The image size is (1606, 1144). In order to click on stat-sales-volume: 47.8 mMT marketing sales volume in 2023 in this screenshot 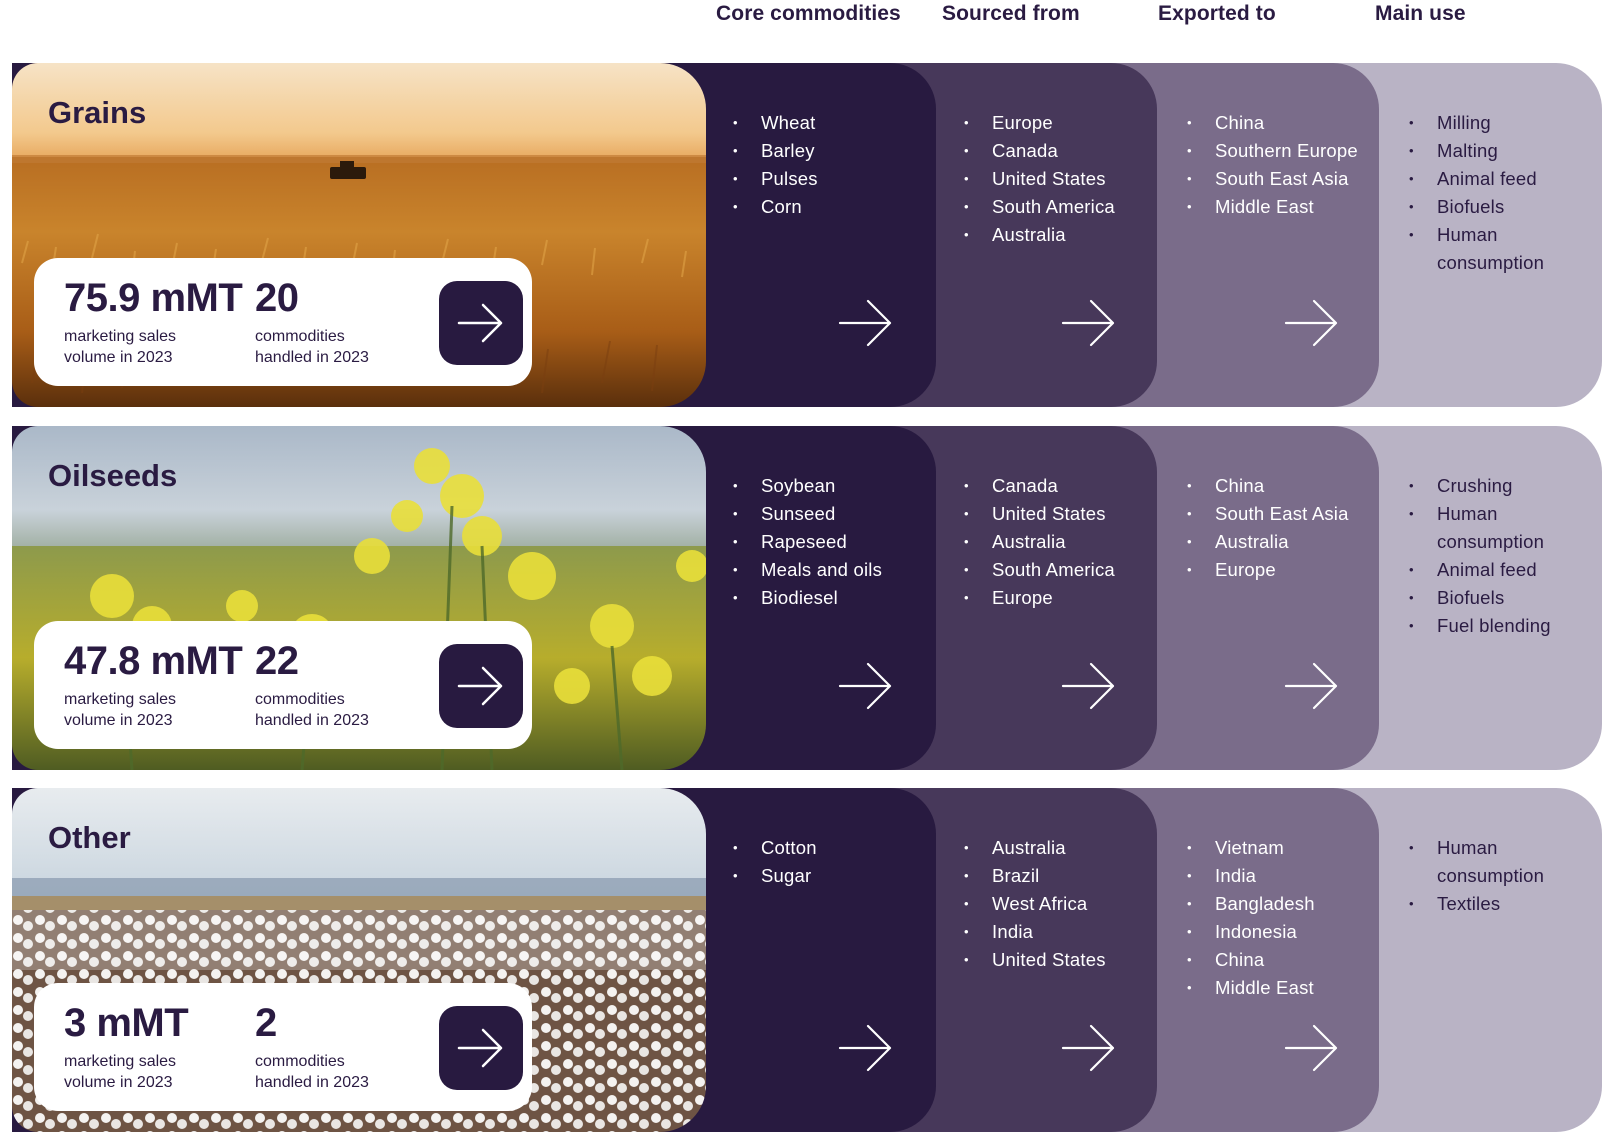, I will do `click(153, 685)`.